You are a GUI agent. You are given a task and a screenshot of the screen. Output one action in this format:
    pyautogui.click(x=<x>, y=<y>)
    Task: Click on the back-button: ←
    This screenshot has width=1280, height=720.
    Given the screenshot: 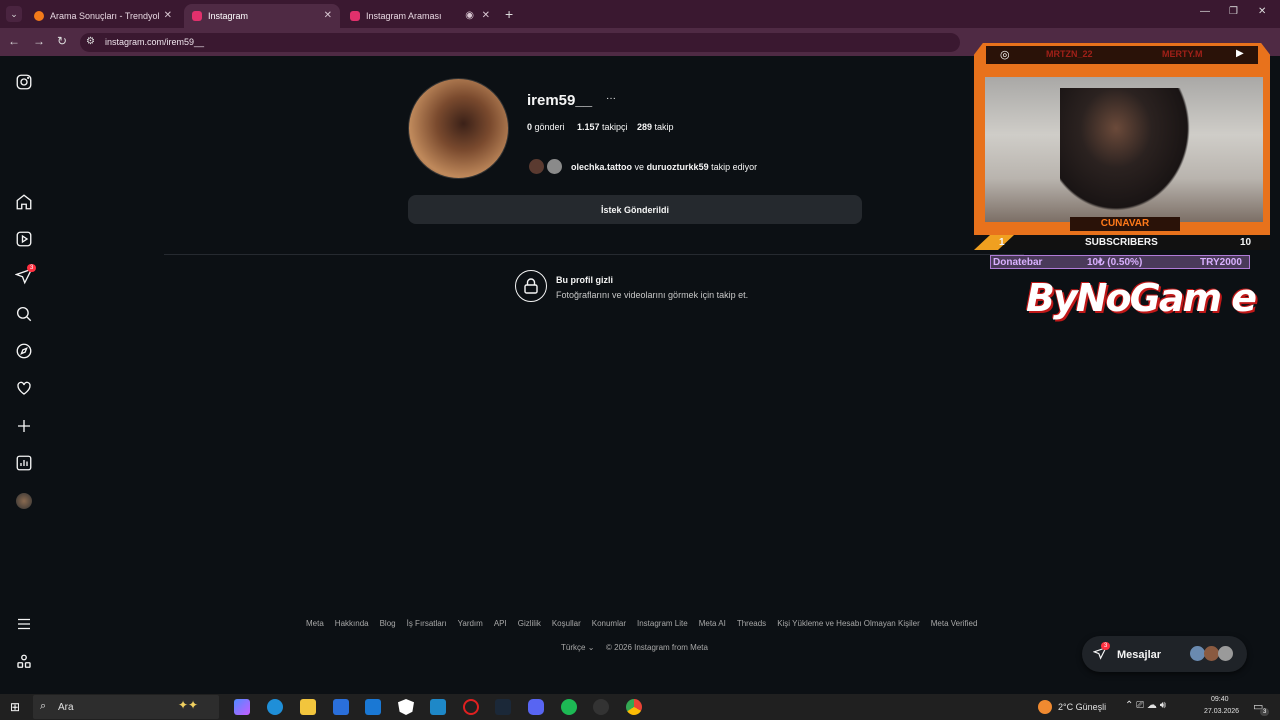 What is the action you would take?
    pyautogui.click(x=14, y=41)
    